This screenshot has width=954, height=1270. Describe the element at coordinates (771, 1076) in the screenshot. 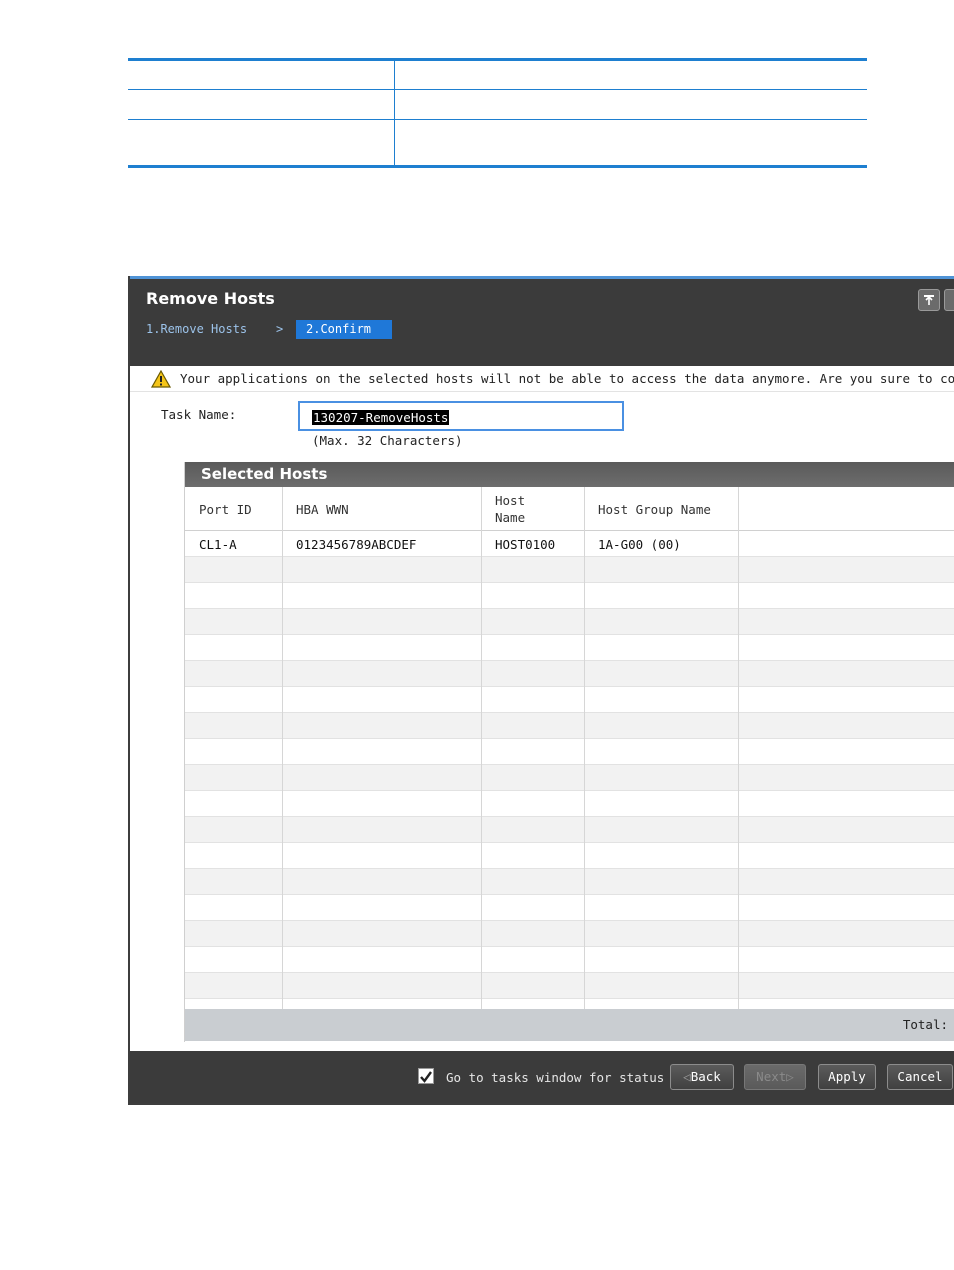

I see `next-label: Next` at that location.